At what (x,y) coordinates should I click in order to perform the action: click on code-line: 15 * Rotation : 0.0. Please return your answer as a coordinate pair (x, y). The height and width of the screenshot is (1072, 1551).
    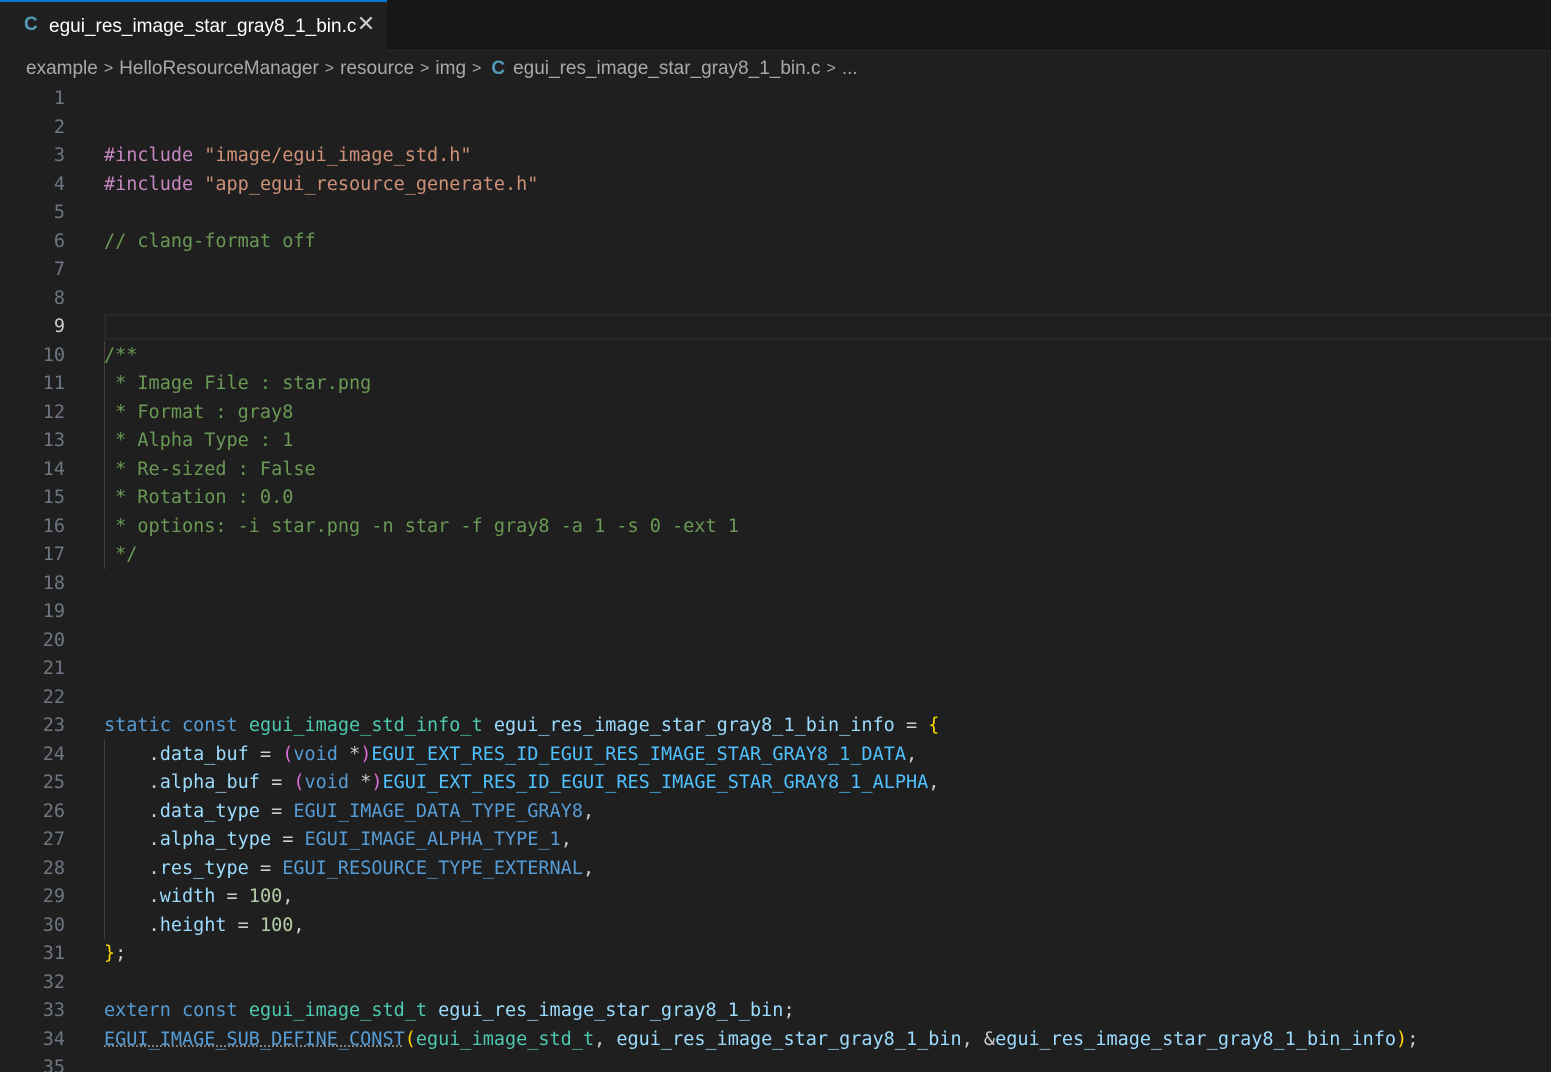
    Looking at the image, I should click on (775, 498).